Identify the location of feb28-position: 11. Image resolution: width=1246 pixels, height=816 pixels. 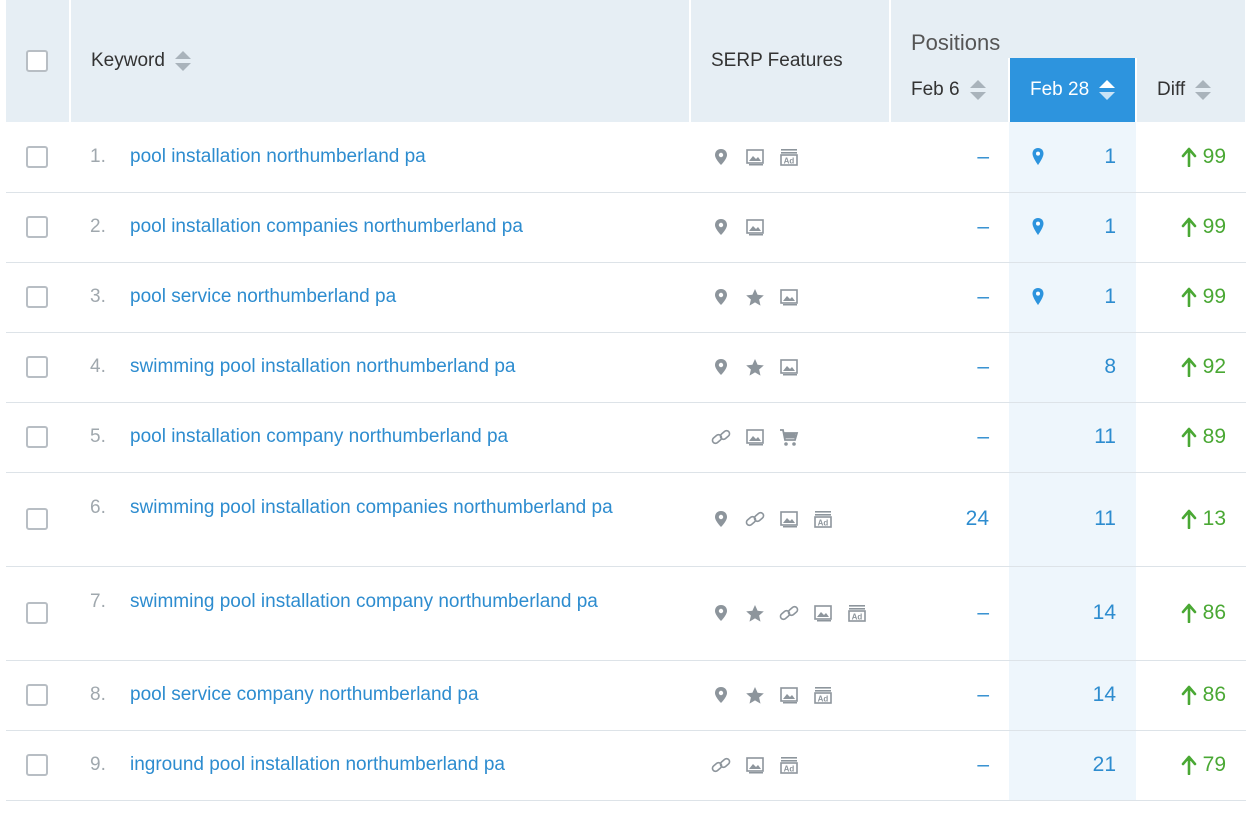
(1072, 519).